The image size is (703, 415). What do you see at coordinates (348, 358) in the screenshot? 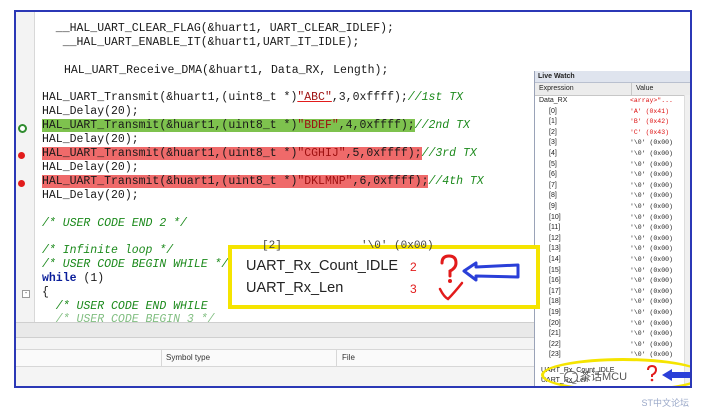
I see `column-header-file: File` at bounding box center [348, 358].